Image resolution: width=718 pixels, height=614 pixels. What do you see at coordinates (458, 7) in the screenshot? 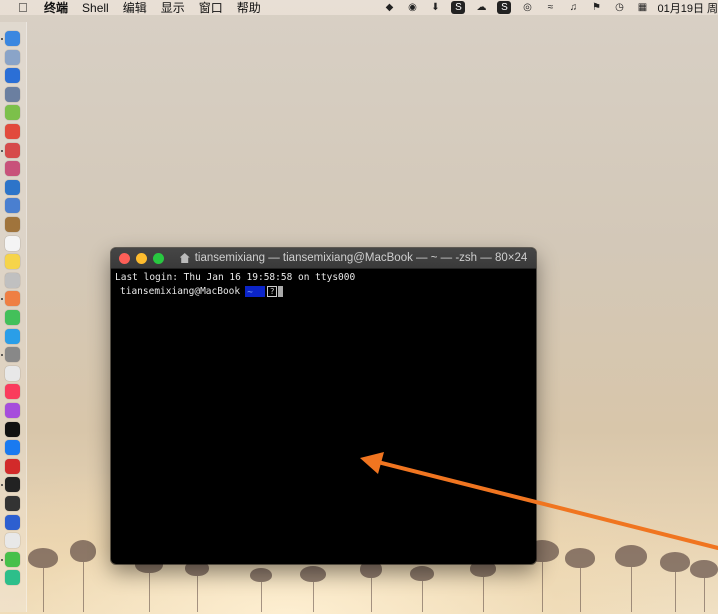
I see `s-icon: S` at bounding box center [458, 7].